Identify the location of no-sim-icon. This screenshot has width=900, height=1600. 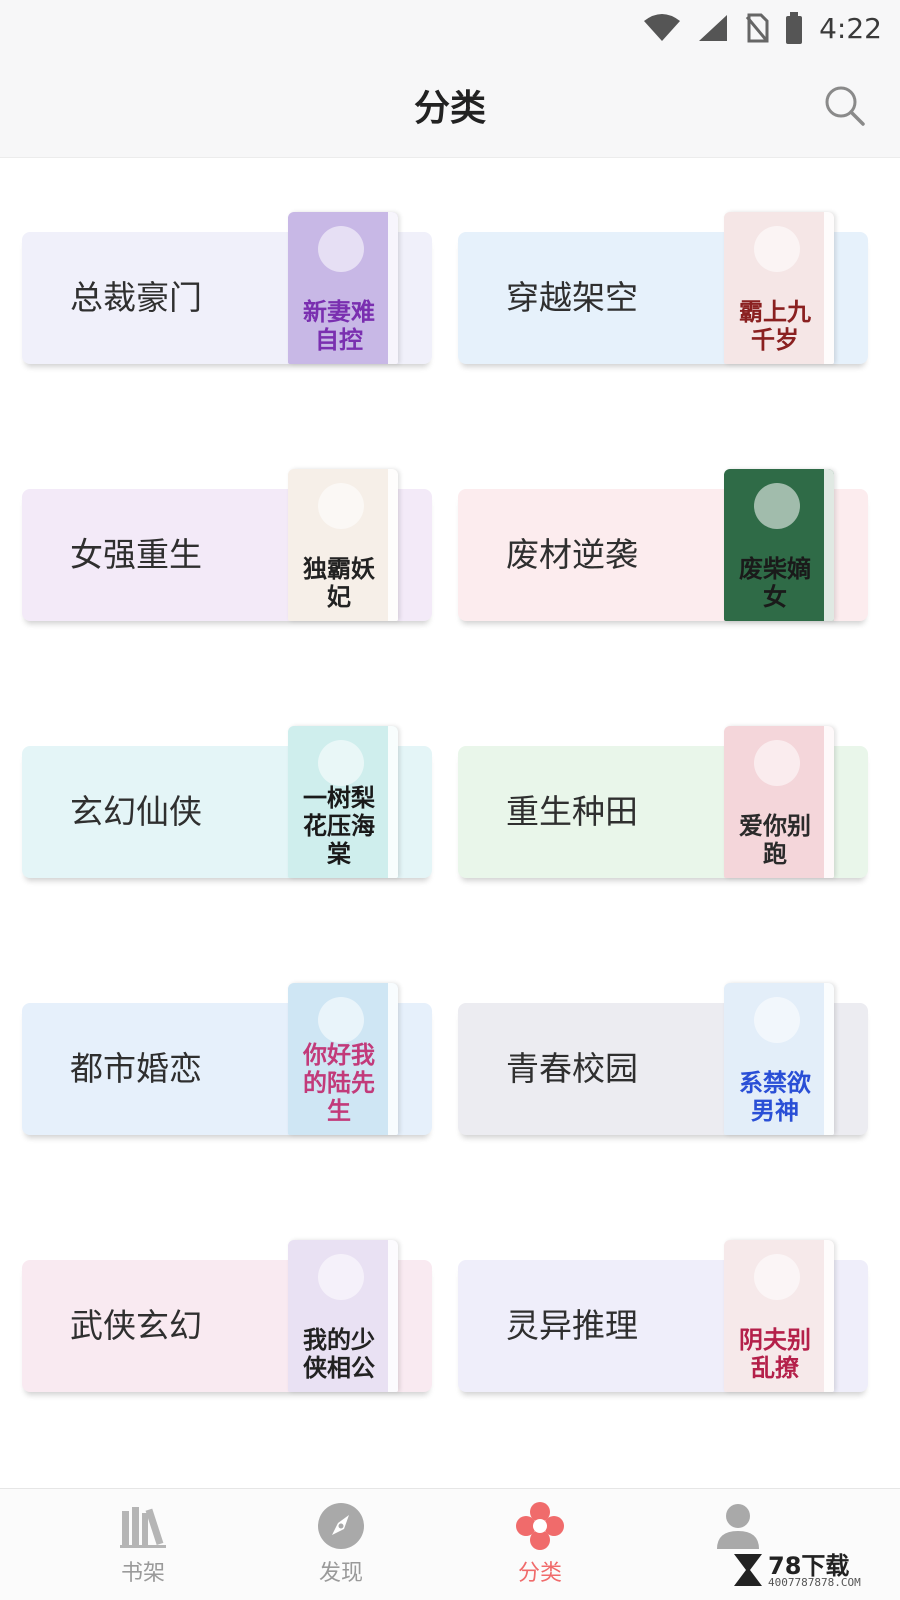
(757, 28).